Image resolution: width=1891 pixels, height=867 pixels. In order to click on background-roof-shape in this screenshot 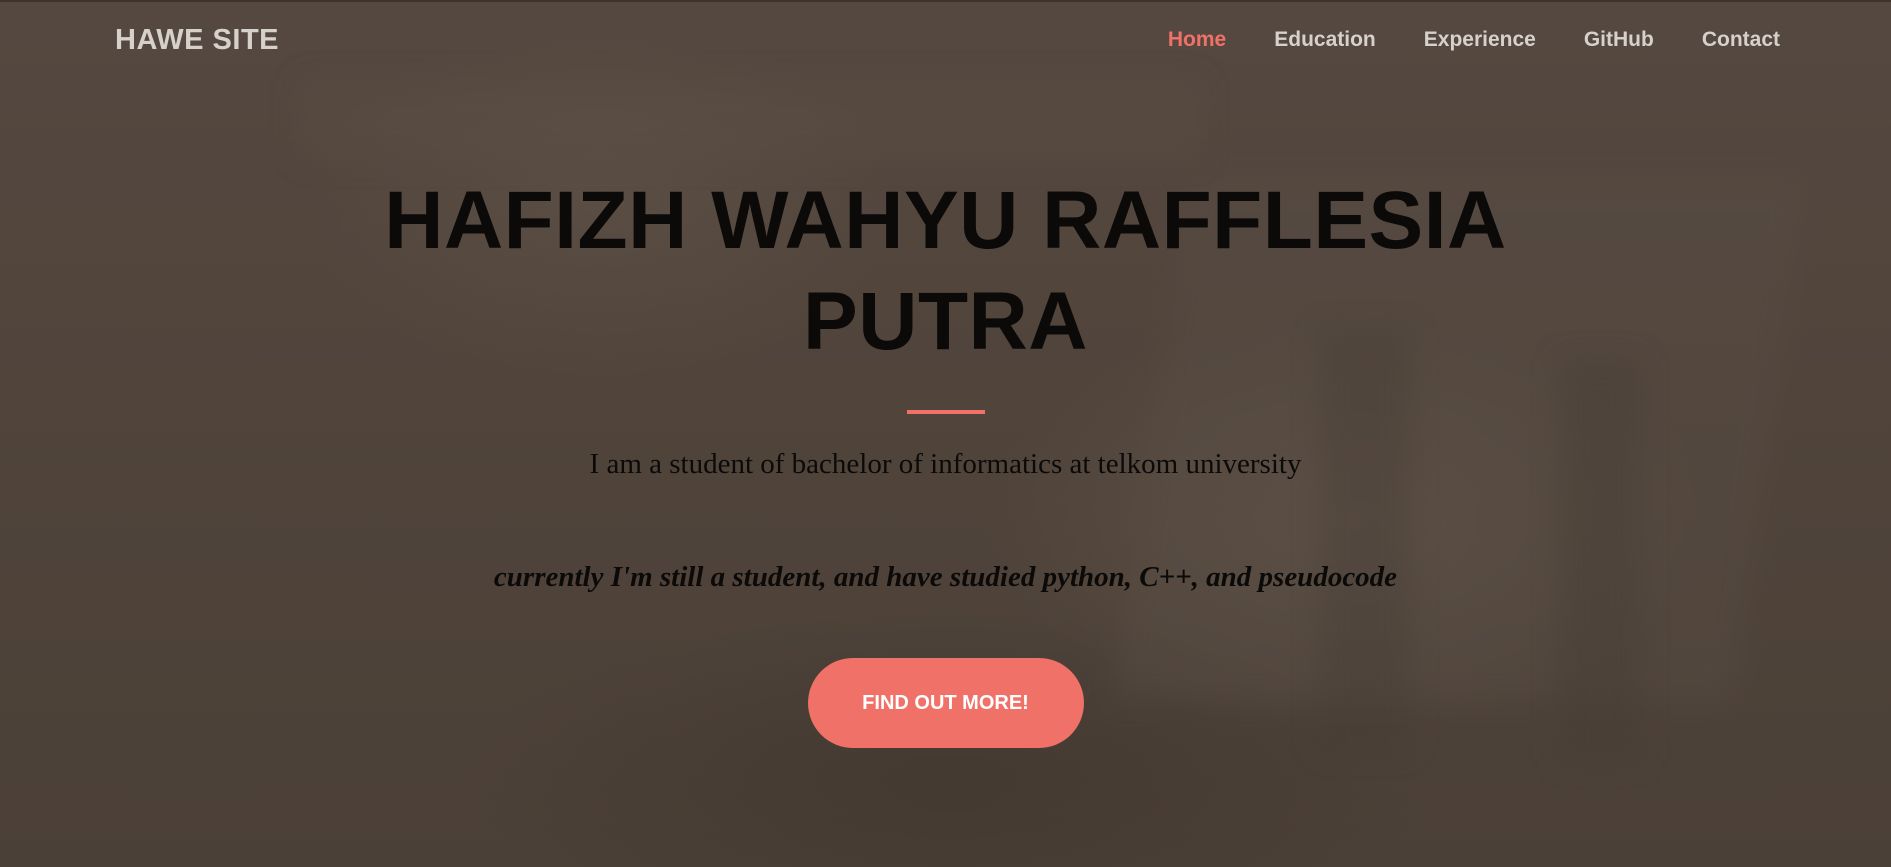, I will do `click(750, 120)`.